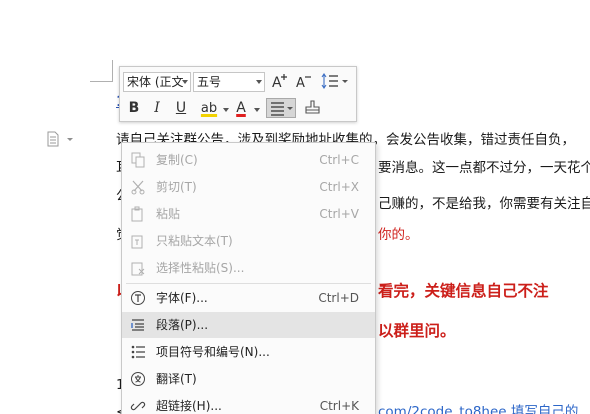  I want to click on format-painter-icon, so click(312, 107).